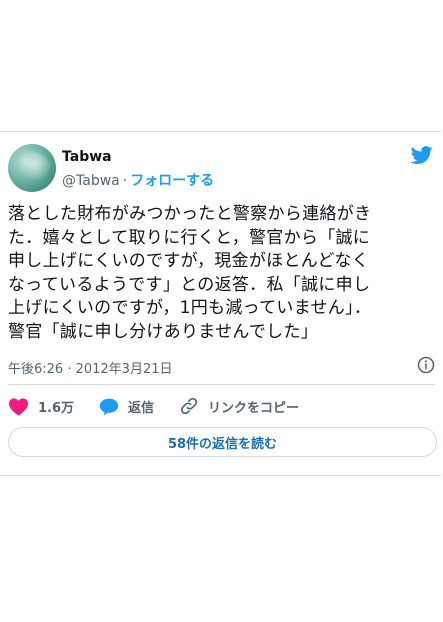 The image size is (443, 622). I want to click on tweet-timestamp: 午後6:26 · 2012年3月21日, so click(90, 367).